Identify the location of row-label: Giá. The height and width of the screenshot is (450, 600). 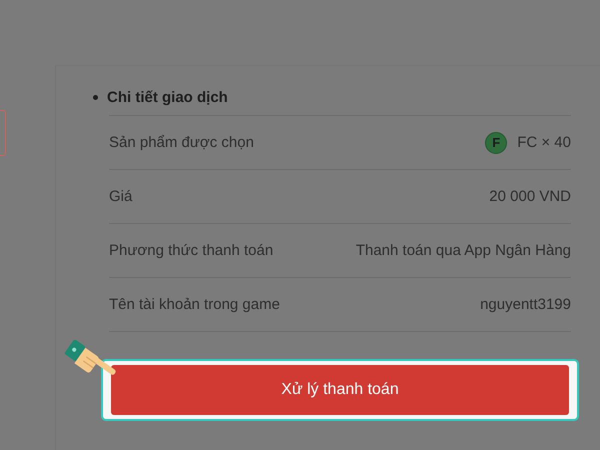
(120, 196).